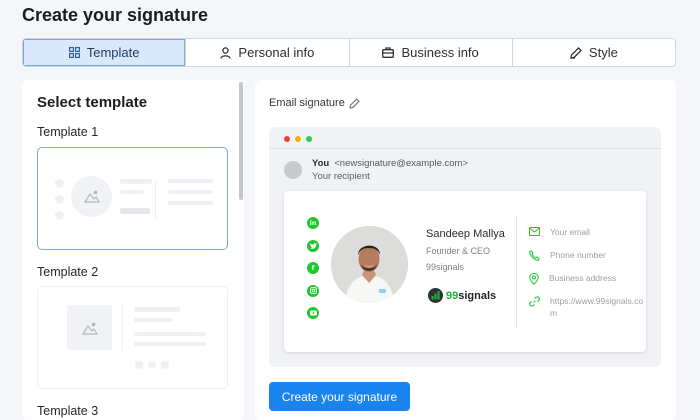 Image resolution: width=700 pixels, height=420 pixels. I want to click on company-logo: 99signals, so click(462, 295).